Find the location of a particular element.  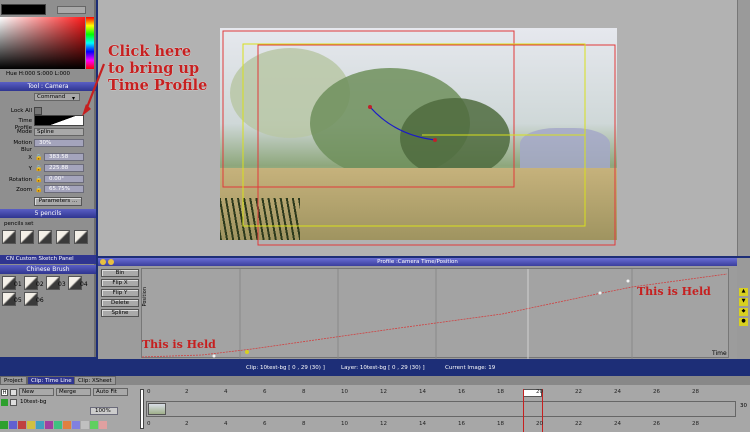

profile-title: Profile :Camera Time/Position is located at coordinates (417, 262).